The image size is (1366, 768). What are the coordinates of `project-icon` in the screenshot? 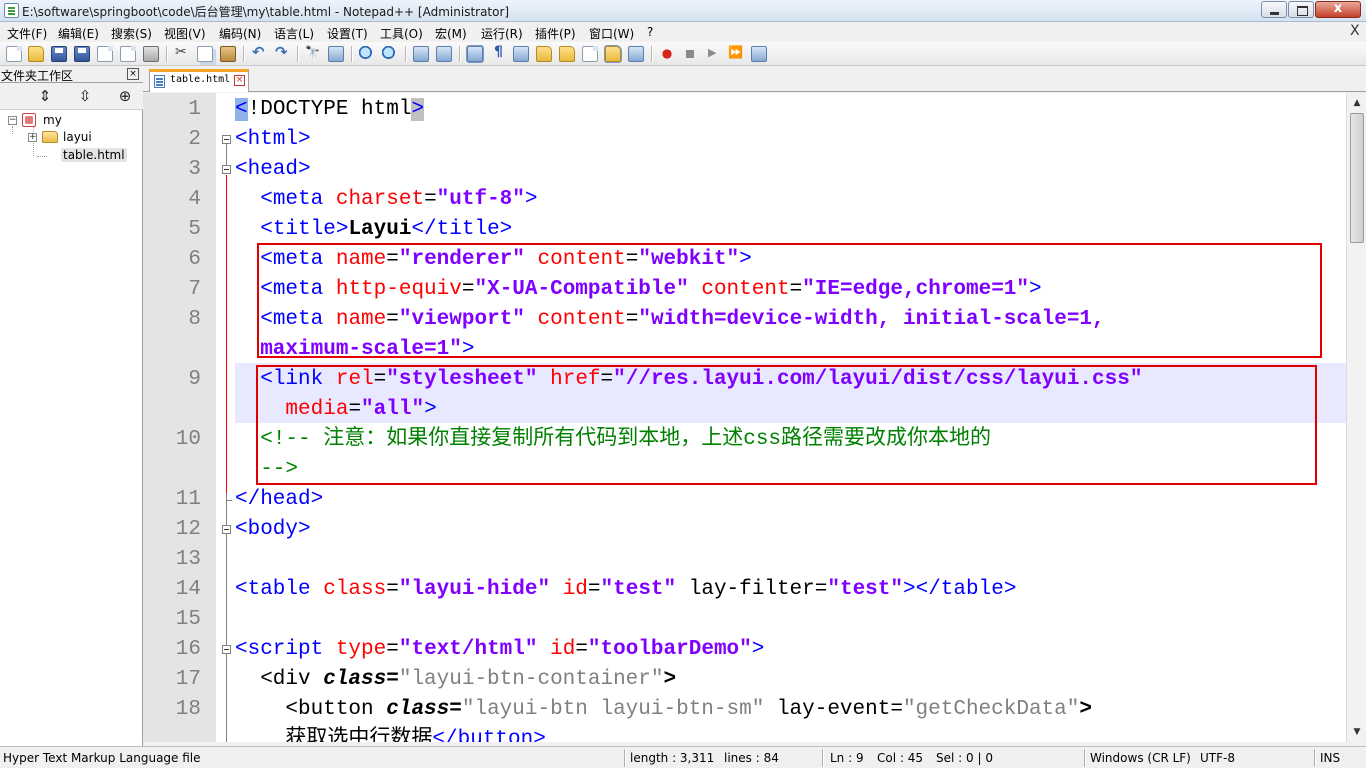 It's located at (29, 120).